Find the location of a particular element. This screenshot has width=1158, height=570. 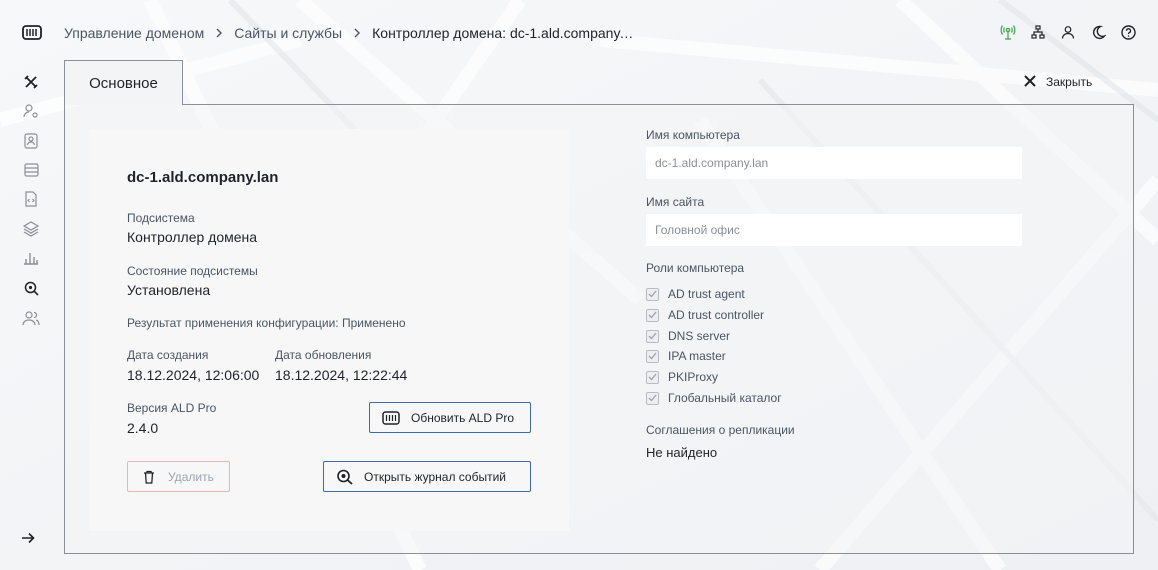

role-label: AD trust controller is located at coordinates (716, 315).